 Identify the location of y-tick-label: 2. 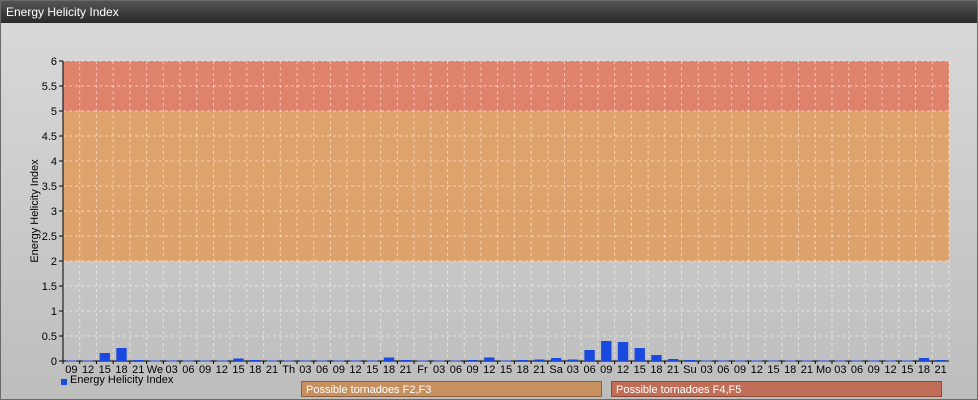
(54, 262).